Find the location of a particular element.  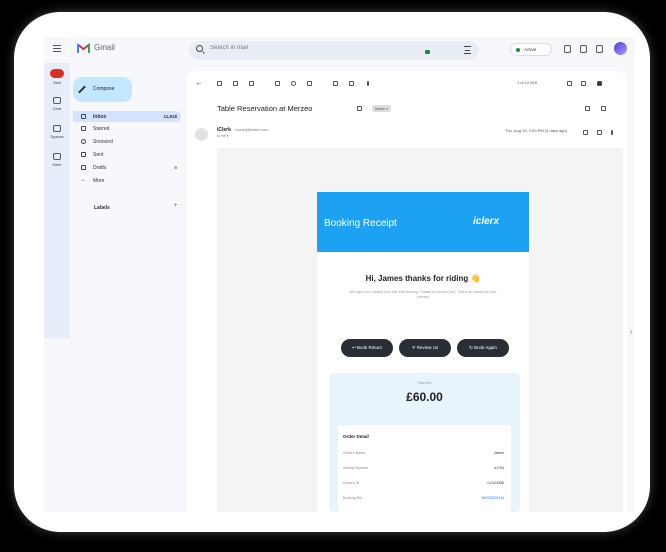

chat-icon is located at coordinates (57, 100).